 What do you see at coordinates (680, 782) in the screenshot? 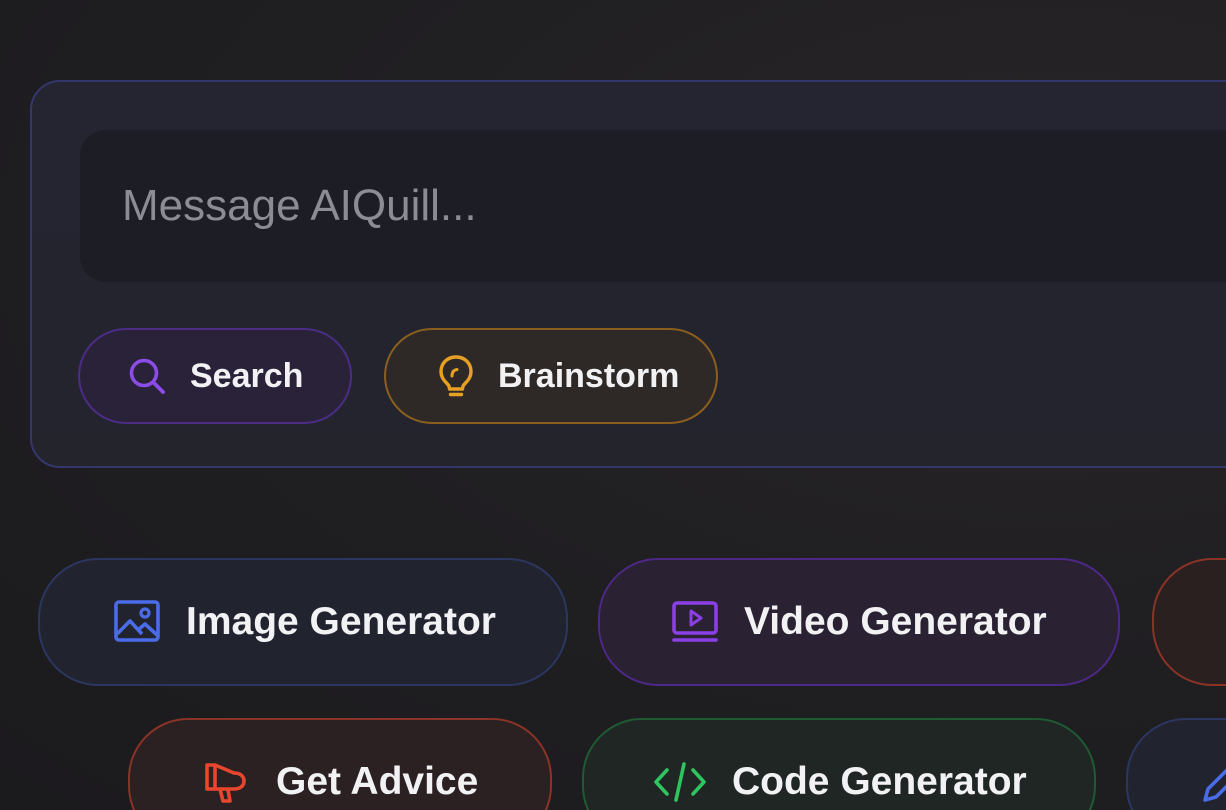
I see `code-icon` at bounding box center [680, 782].